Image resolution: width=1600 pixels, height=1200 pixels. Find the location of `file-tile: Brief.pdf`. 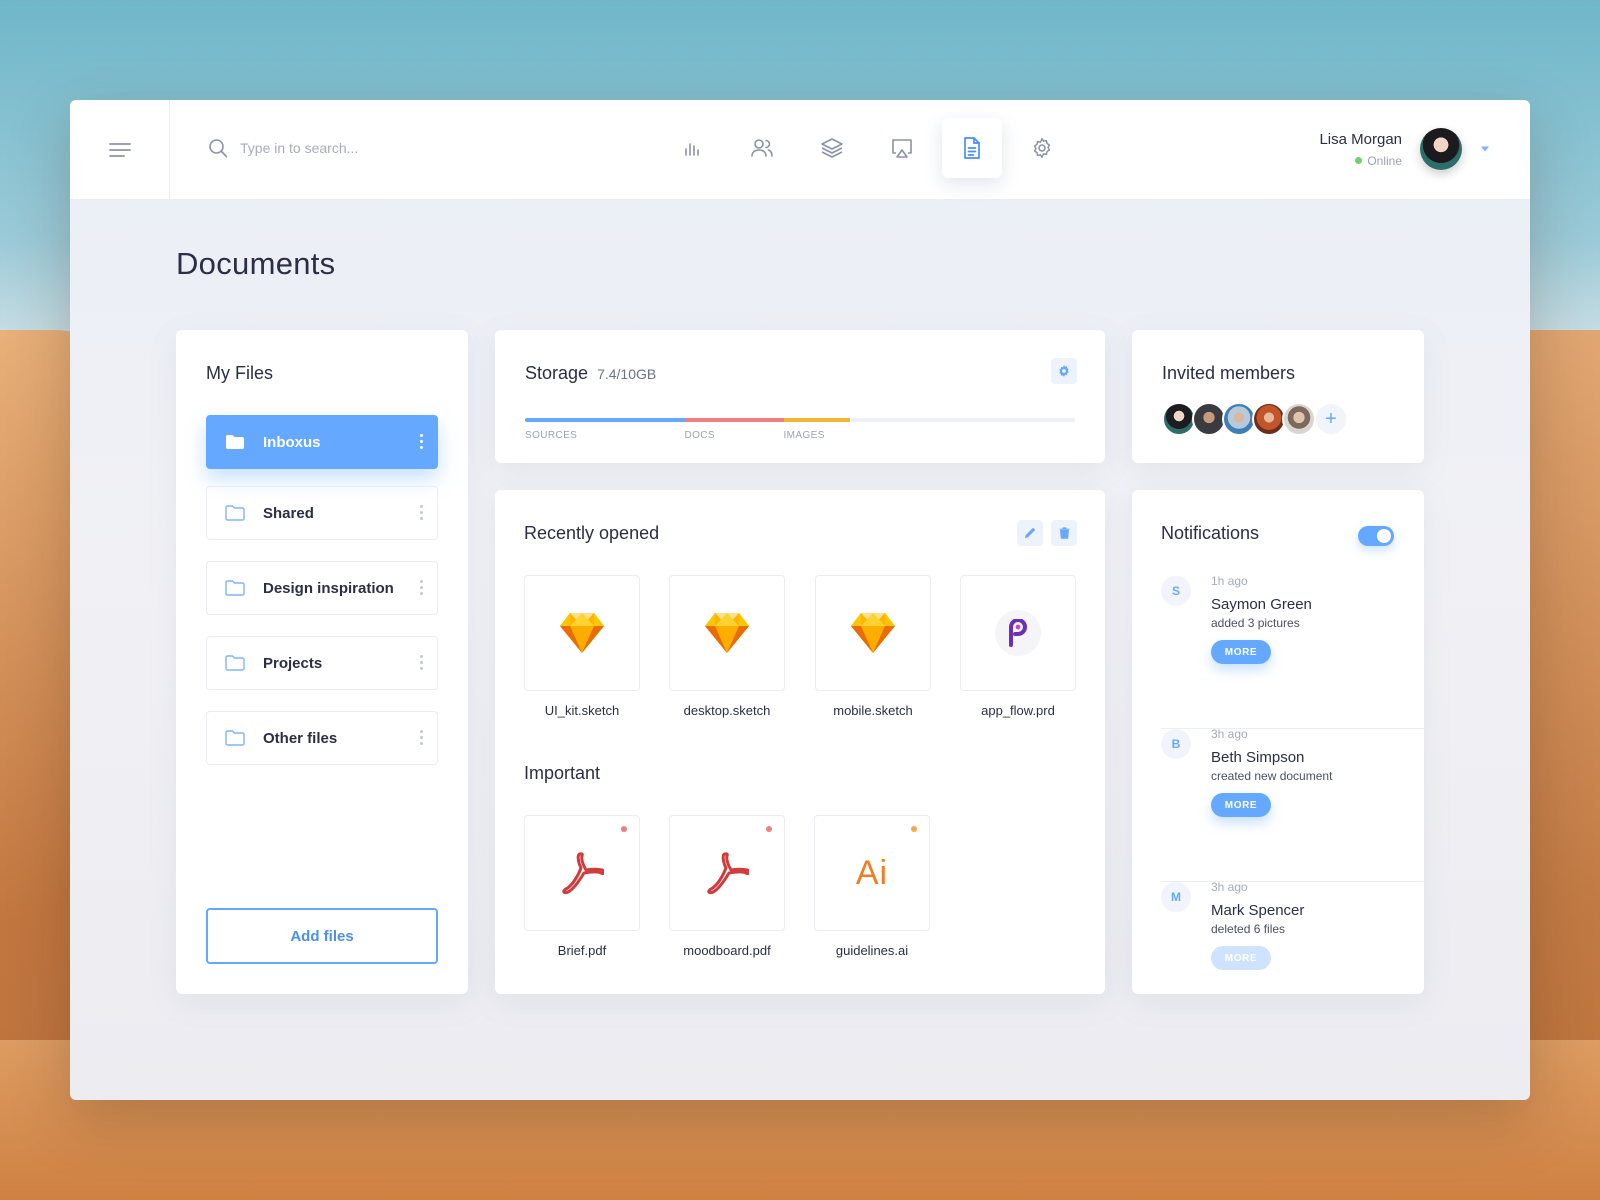

file-tile: Brief.pdf is located at coordinates (582, 886).